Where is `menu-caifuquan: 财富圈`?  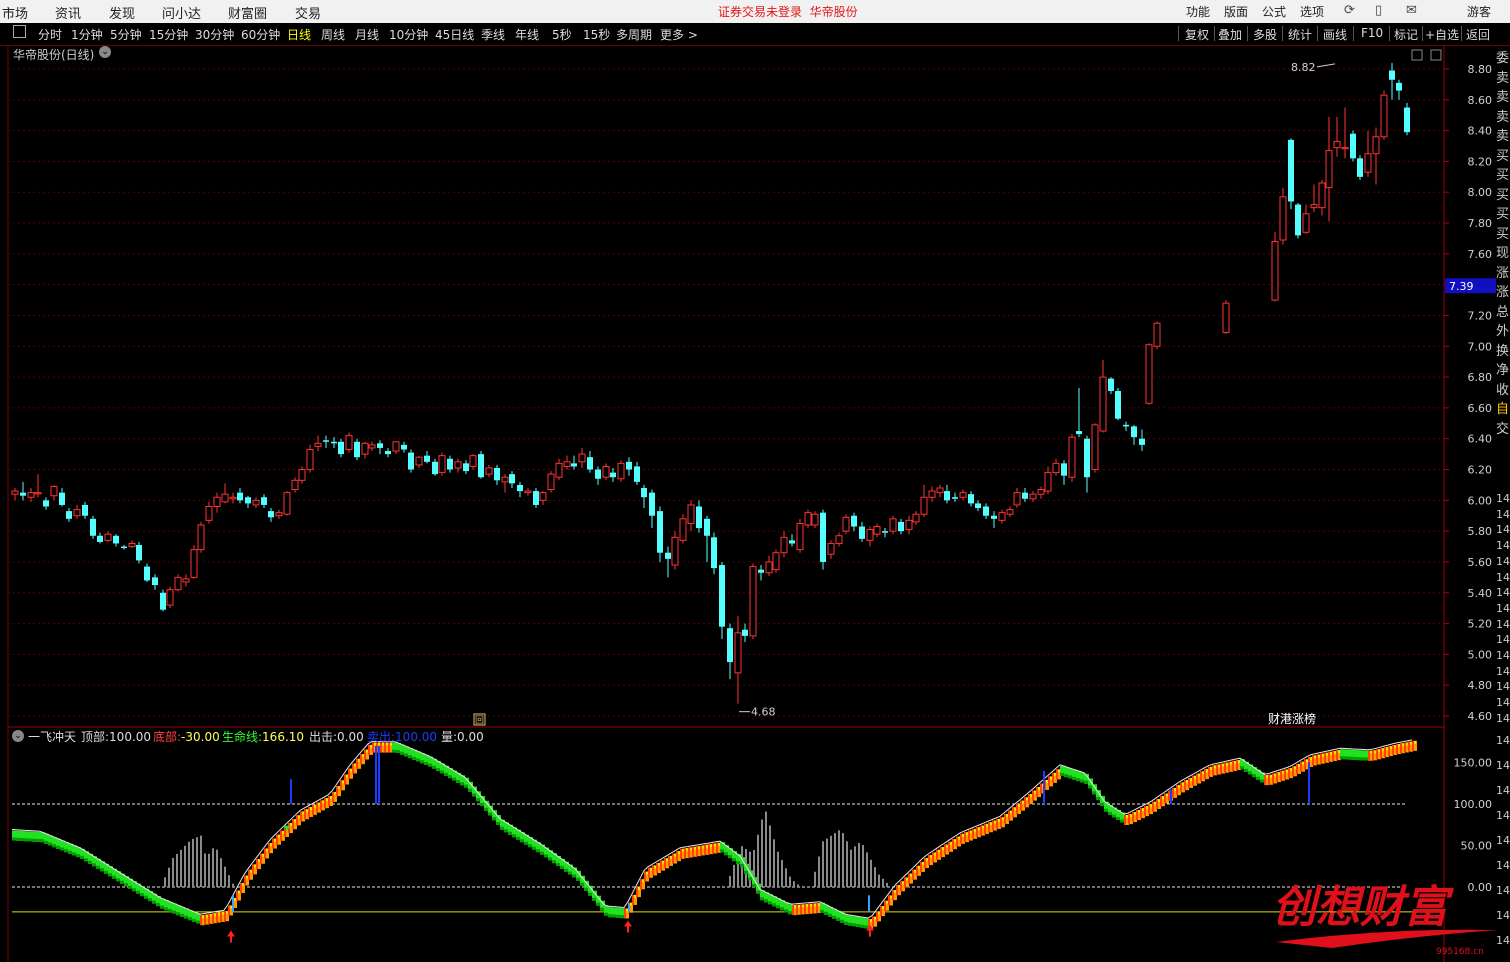 menu-caifuquan: 财富圈 is located at coordinates (247, 12).